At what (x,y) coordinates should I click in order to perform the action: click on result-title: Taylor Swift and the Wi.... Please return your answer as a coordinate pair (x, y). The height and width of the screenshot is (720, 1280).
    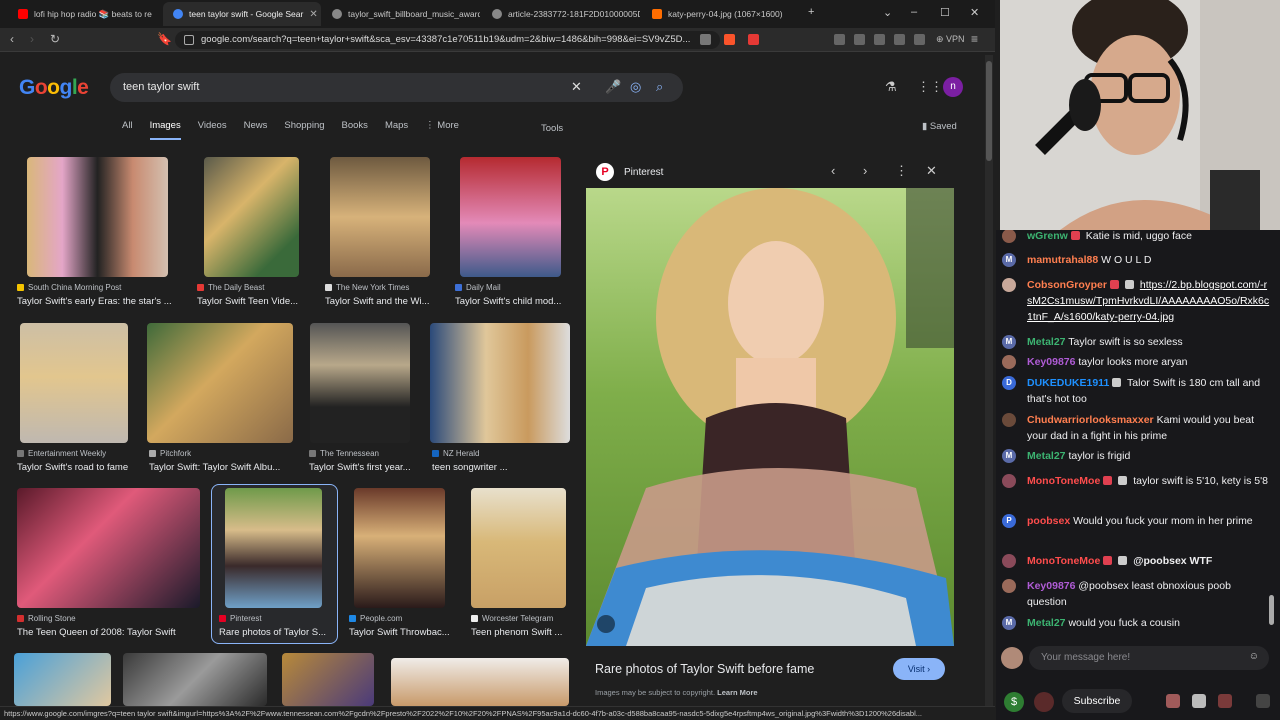
    Looking at the image, I should click on (380, 301).